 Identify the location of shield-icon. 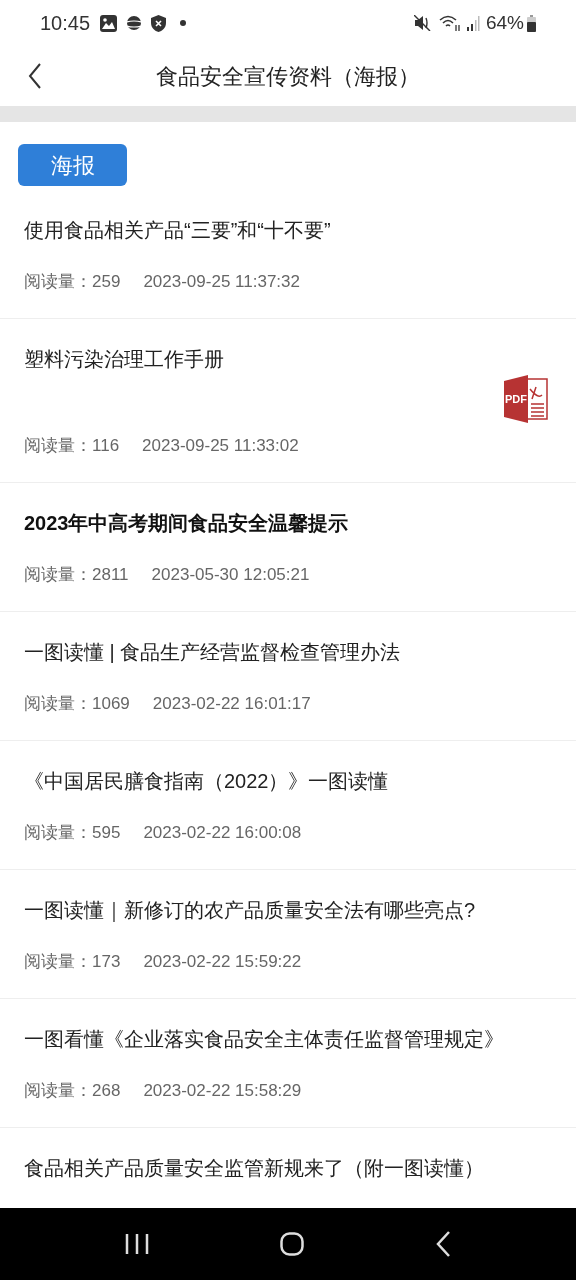
(159, 23).